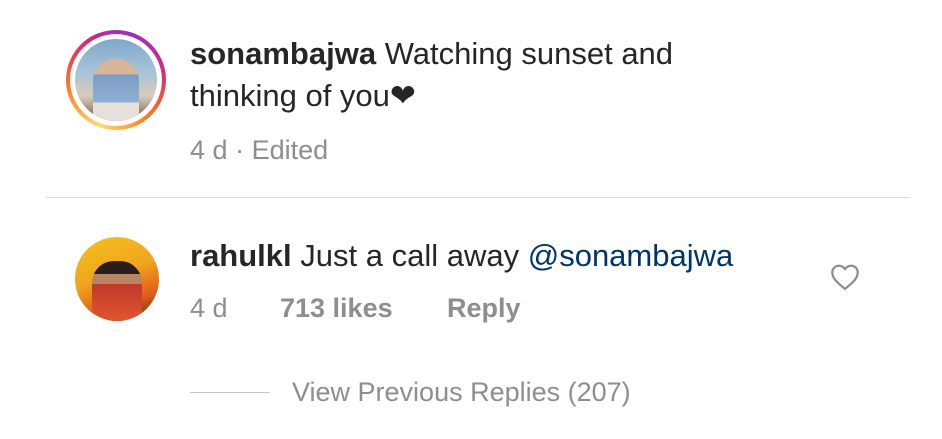 The image size is (942, 439). I want to click on caption-text-2: thinking of you, so click(290, 95).